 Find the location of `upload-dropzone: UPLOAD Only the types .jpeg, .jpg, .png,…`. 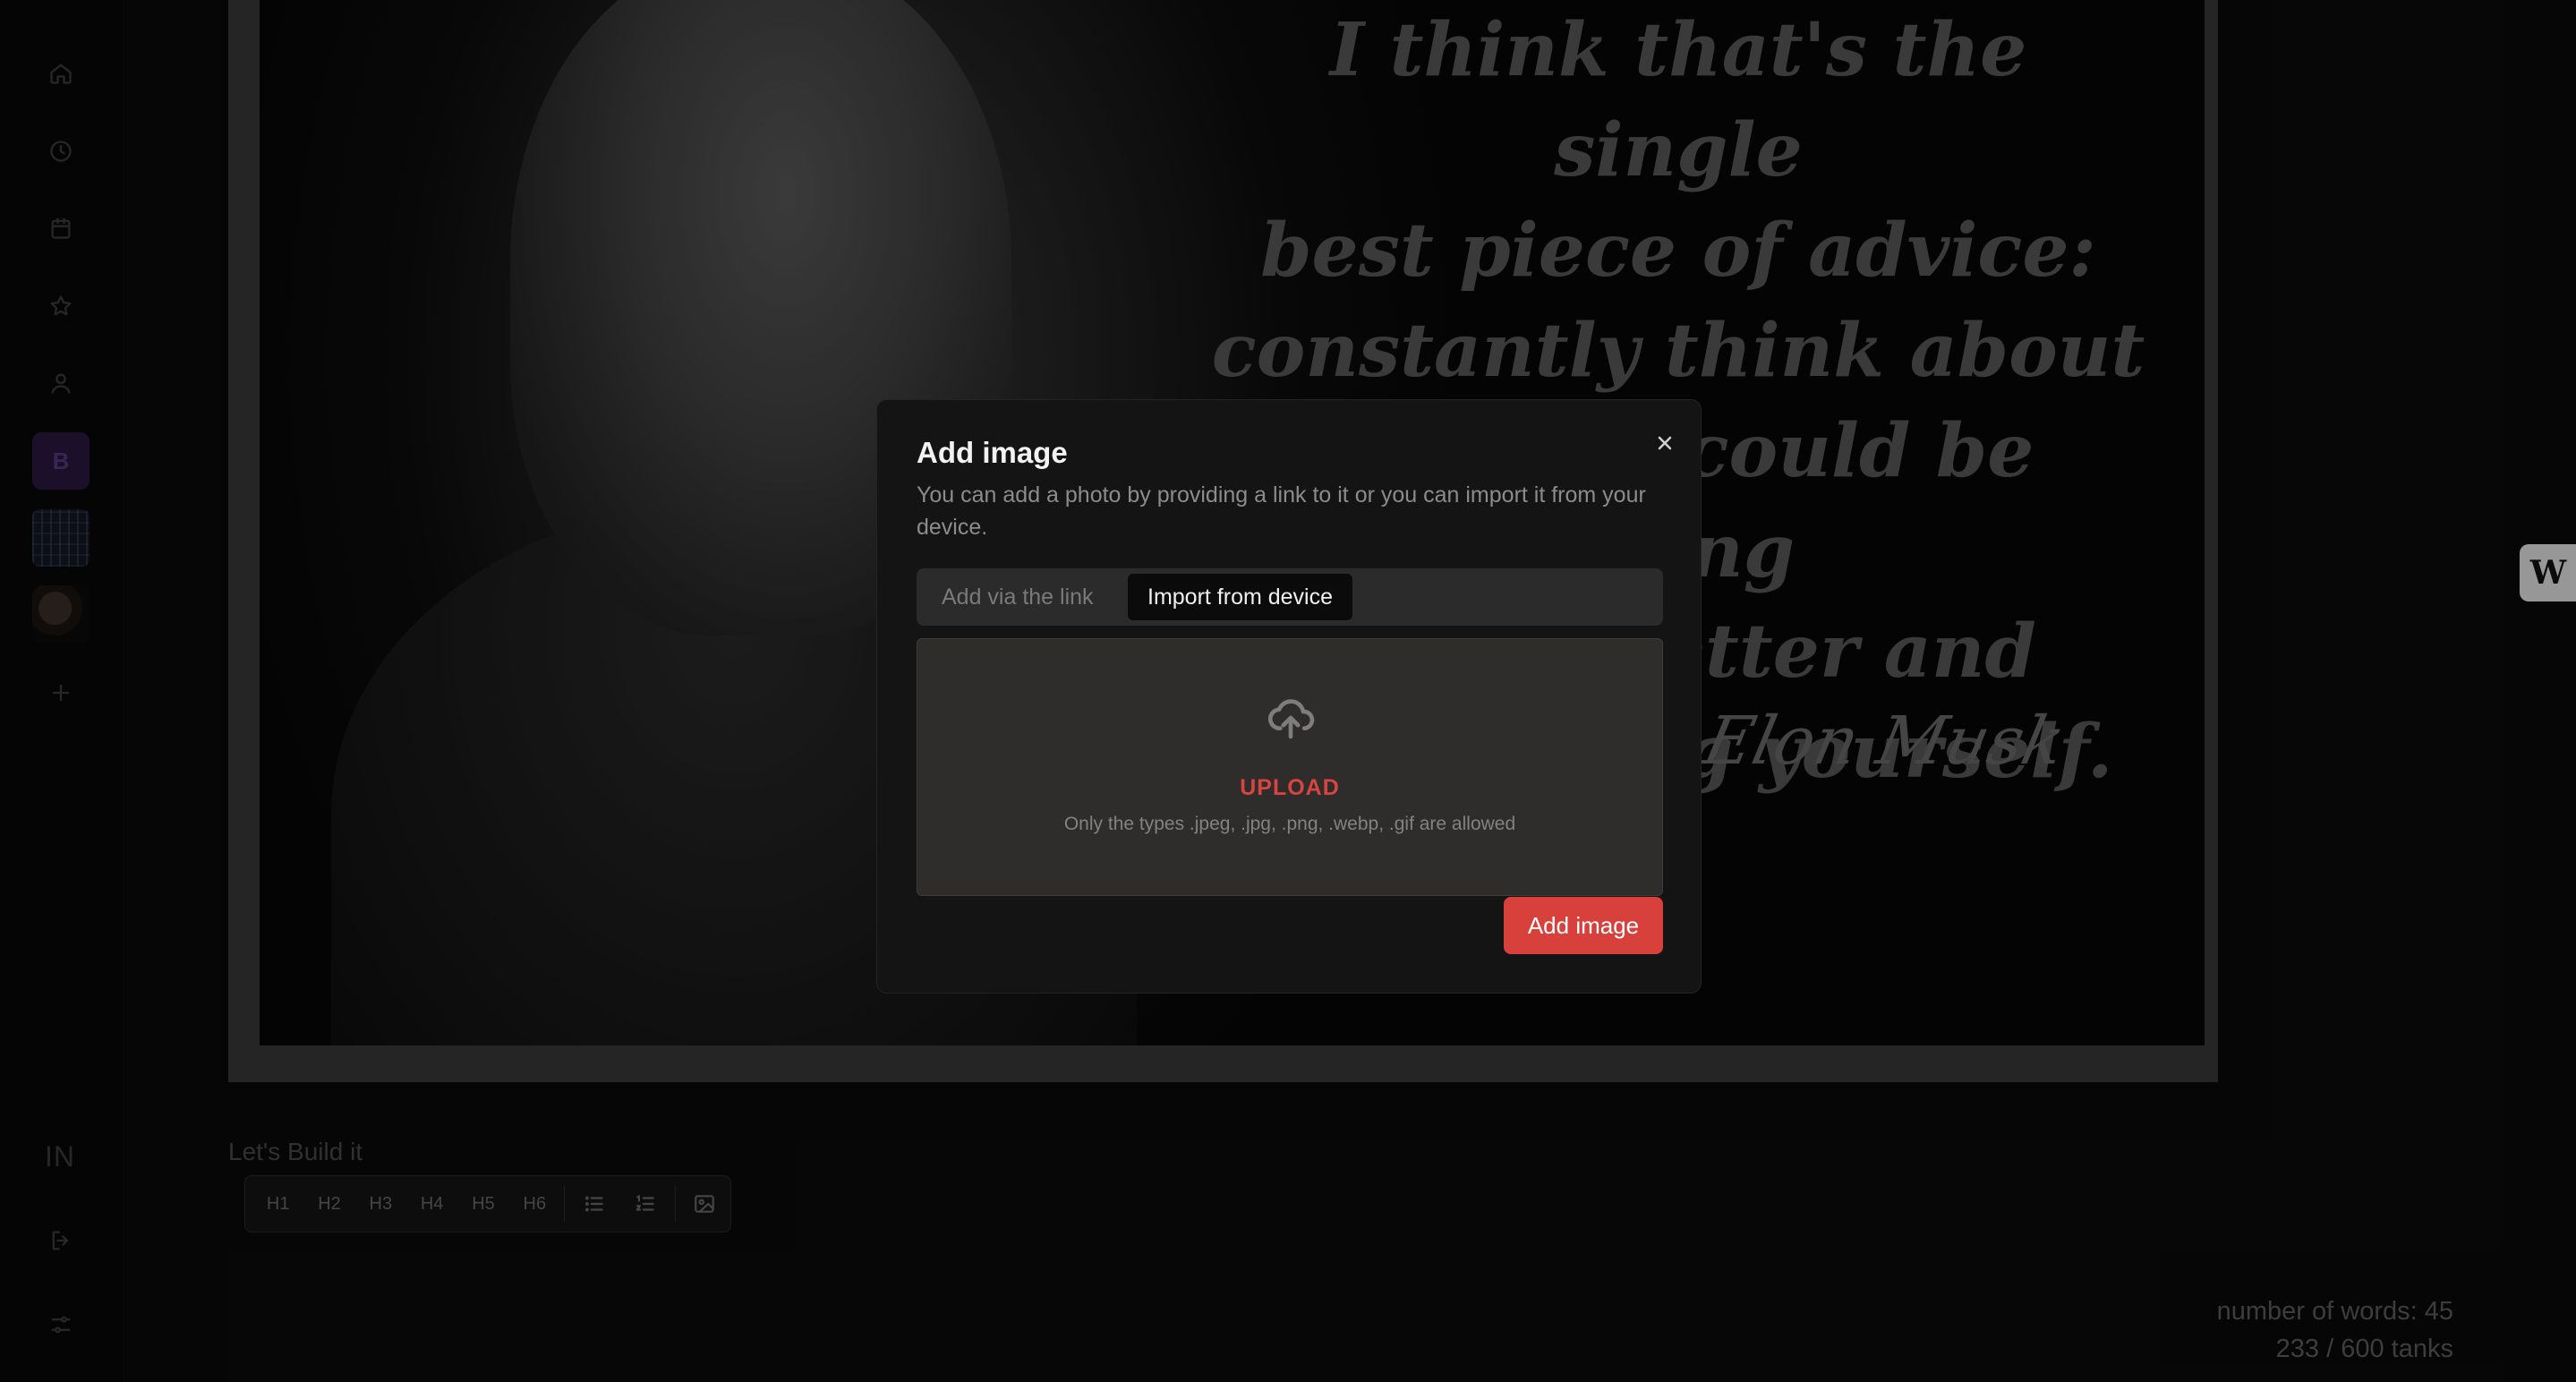

upload-dropzone: UPLOAD Only the types .jpeg, .jpg, .png,… is located at coordinates (1290, 767).